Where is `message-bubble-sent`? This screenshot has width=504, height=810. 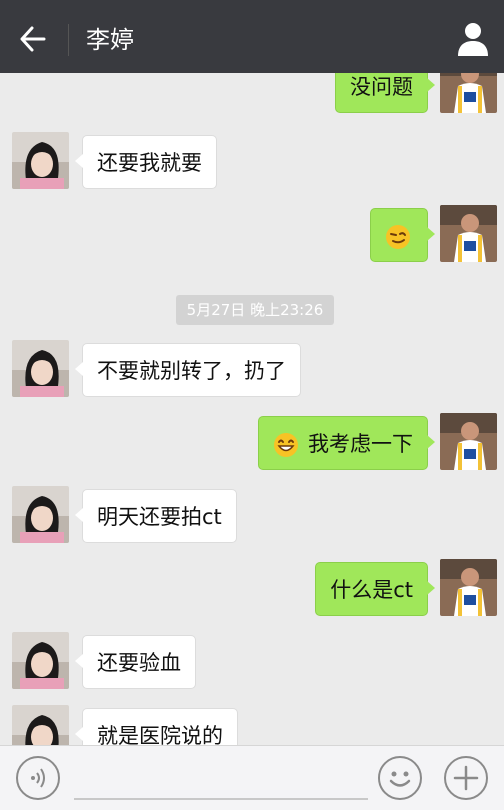 message-bubble-sent is located at coordinates (402, 235).